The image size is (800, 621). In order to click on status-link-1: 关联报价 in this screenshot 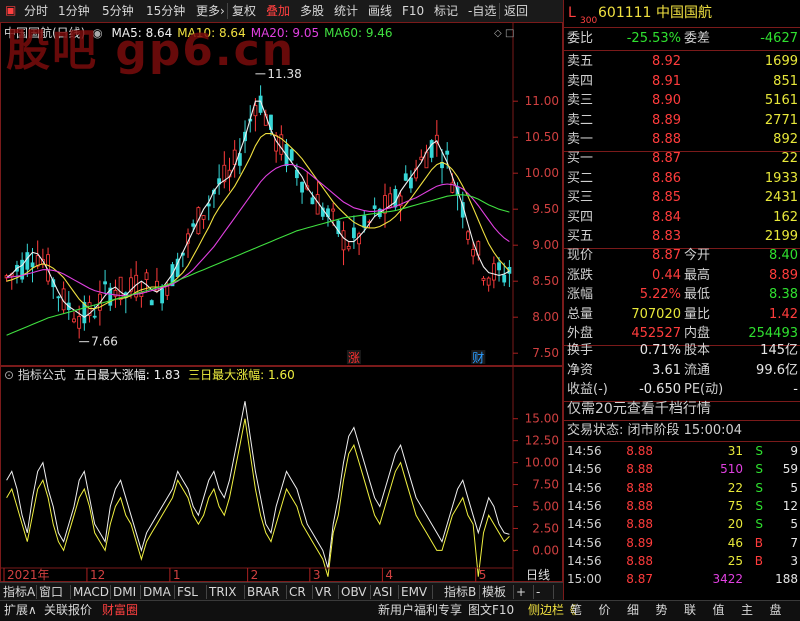, I will do `click(68, 610)`.